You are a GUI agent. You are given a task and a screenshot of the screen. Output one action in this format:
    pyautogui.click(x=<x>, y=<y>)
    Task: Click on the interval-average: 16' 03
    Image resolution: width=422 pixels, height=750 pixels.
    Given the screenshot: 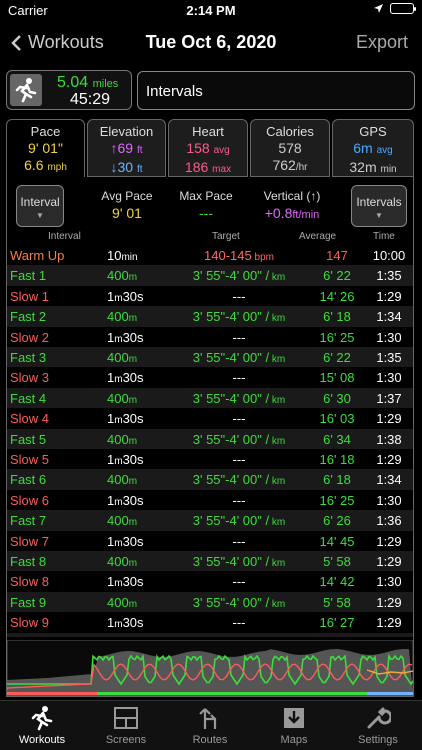 What is the action you would take?
    pyautogui.click(x=337, y=419)
    